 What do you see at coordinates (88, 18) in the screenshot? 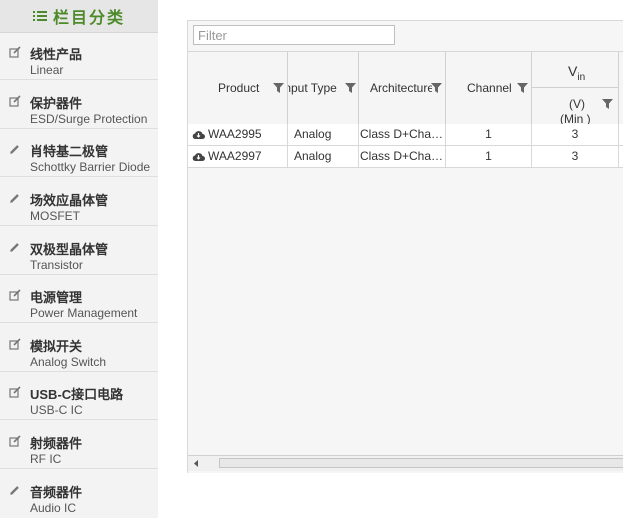
I see `sidebar-title: 栏目分类` at bounding box center [88, 18].